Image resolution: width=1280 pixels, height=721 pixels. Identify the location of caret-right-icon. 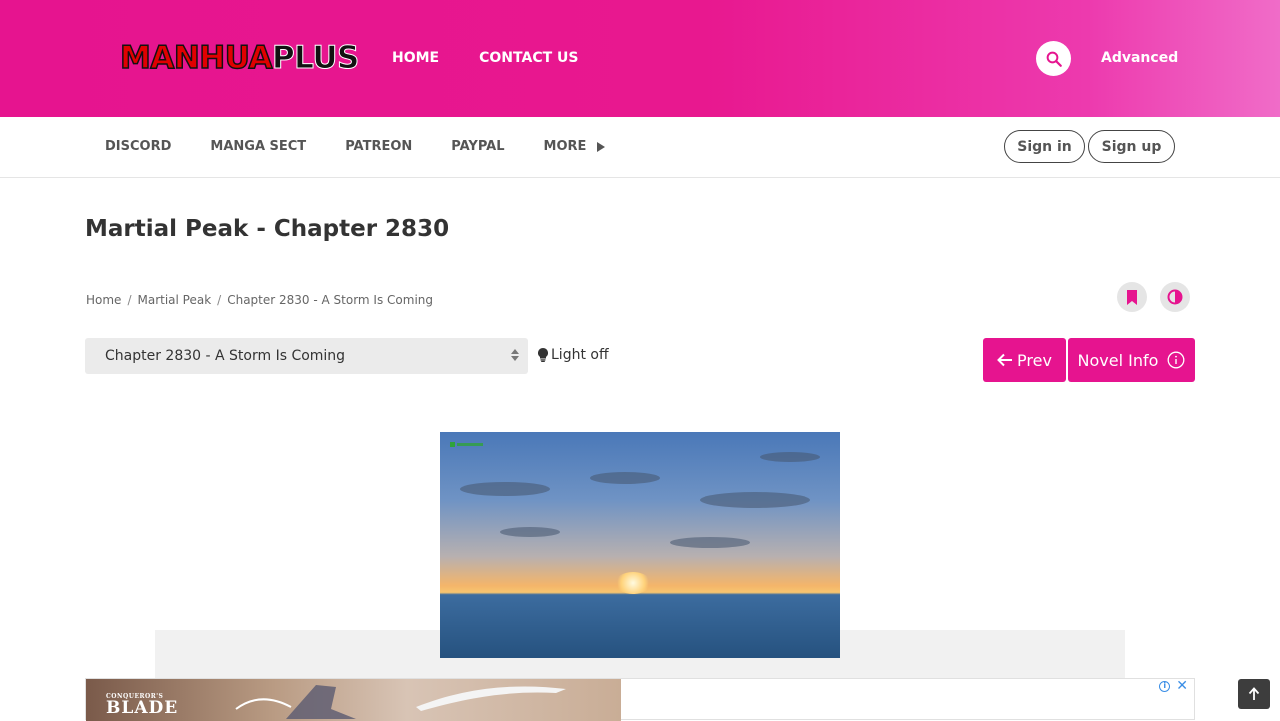
(601, 146).